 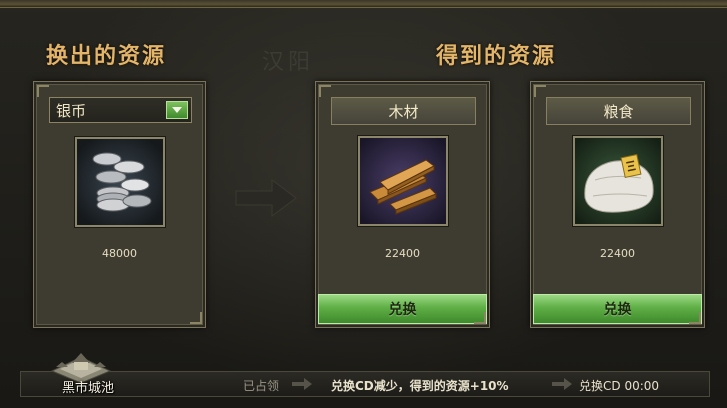 What do you see at coordinates (618, 111) in the screenshot?
I see `grain-label: 粮食` at bounding box center [618, 111].